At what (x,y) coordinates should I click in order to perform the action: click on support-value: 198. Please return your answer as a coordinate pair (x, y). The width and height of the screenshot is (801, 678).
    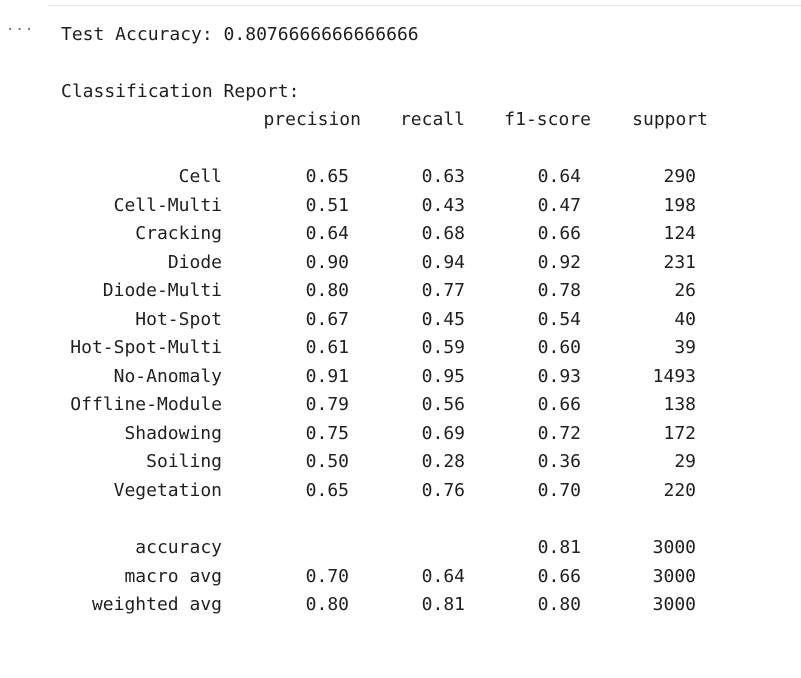
    Looking at the image, I should click on (679, 205).